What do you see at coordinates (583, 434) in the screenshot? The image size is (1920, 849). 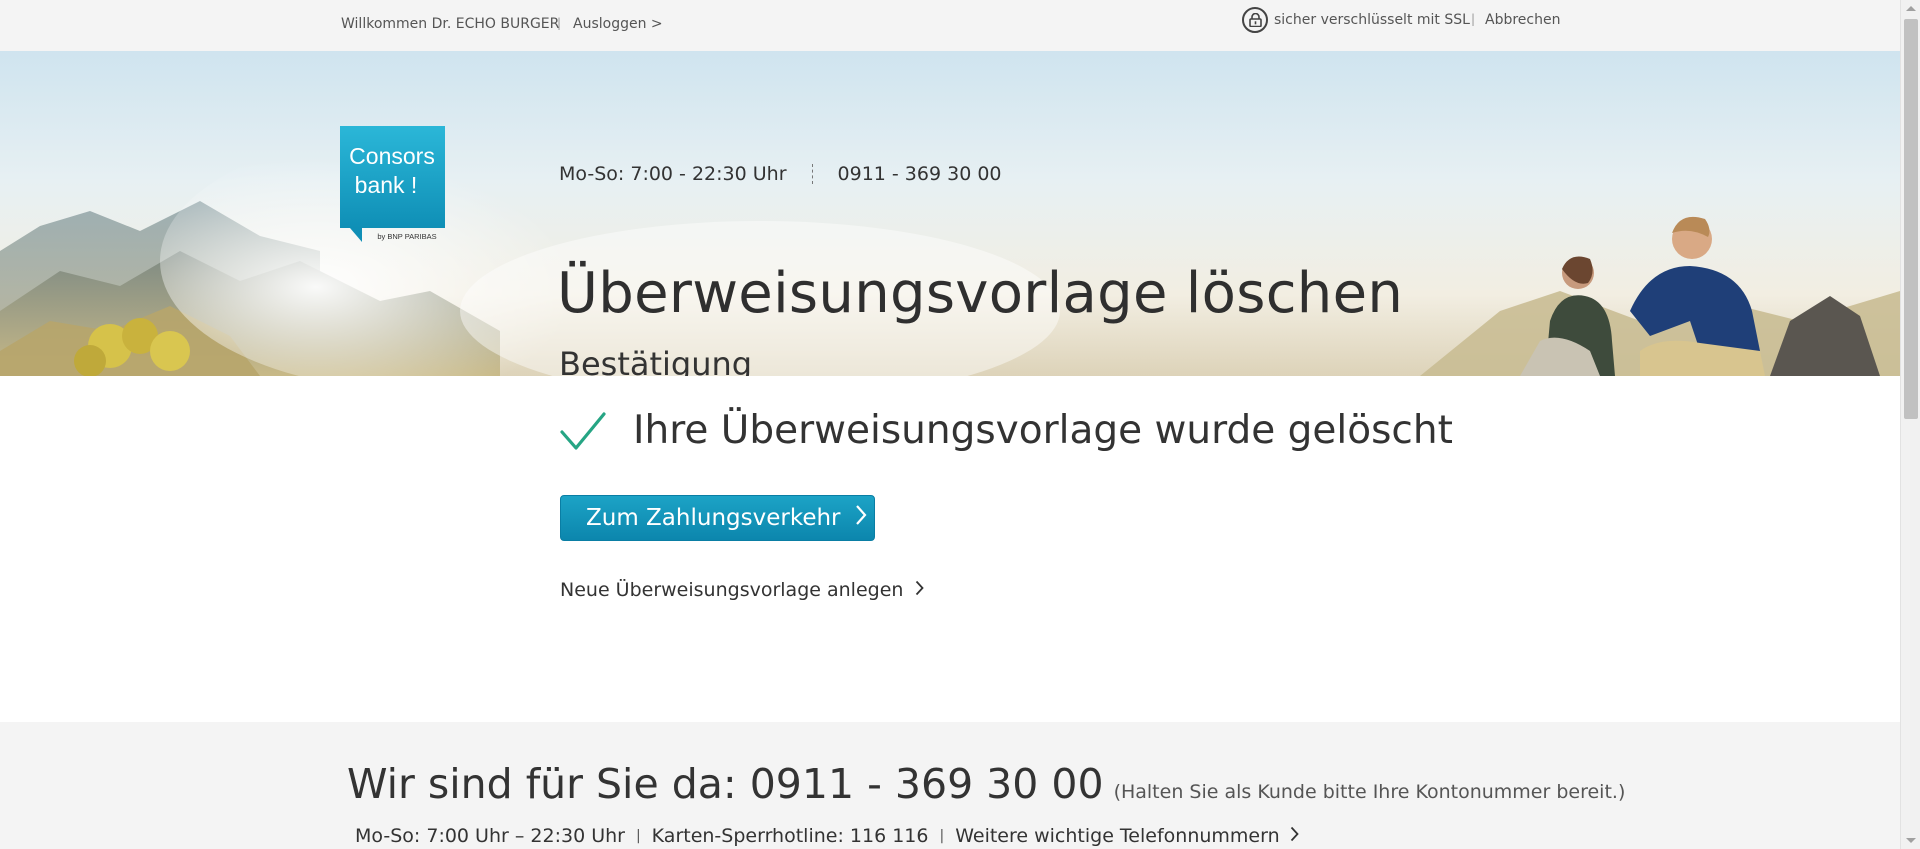 I see `check-icon` at bounding box center [583, 434].